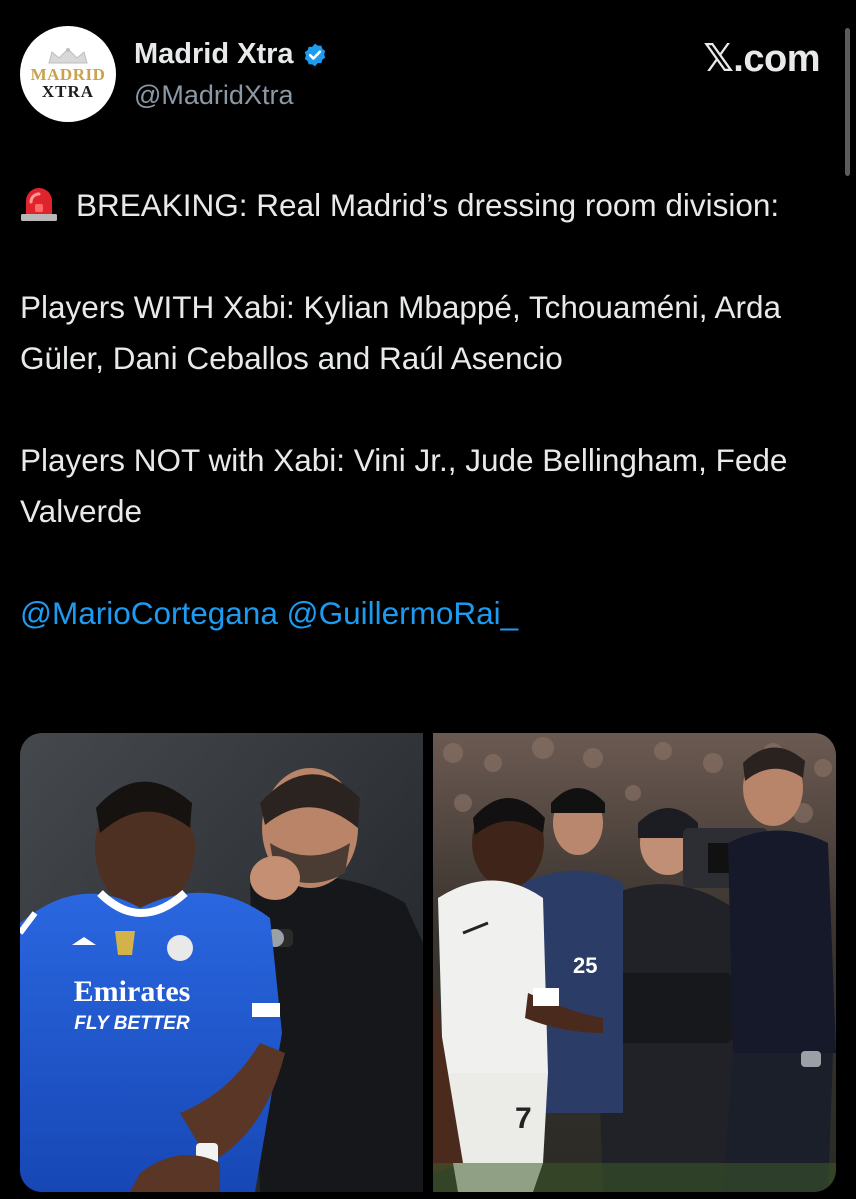 The height and width of the screenshot is (1199, 856). Describe the element at coordinates (314, 54) in the screenshot. I see `verified-badge-icon` at that location.